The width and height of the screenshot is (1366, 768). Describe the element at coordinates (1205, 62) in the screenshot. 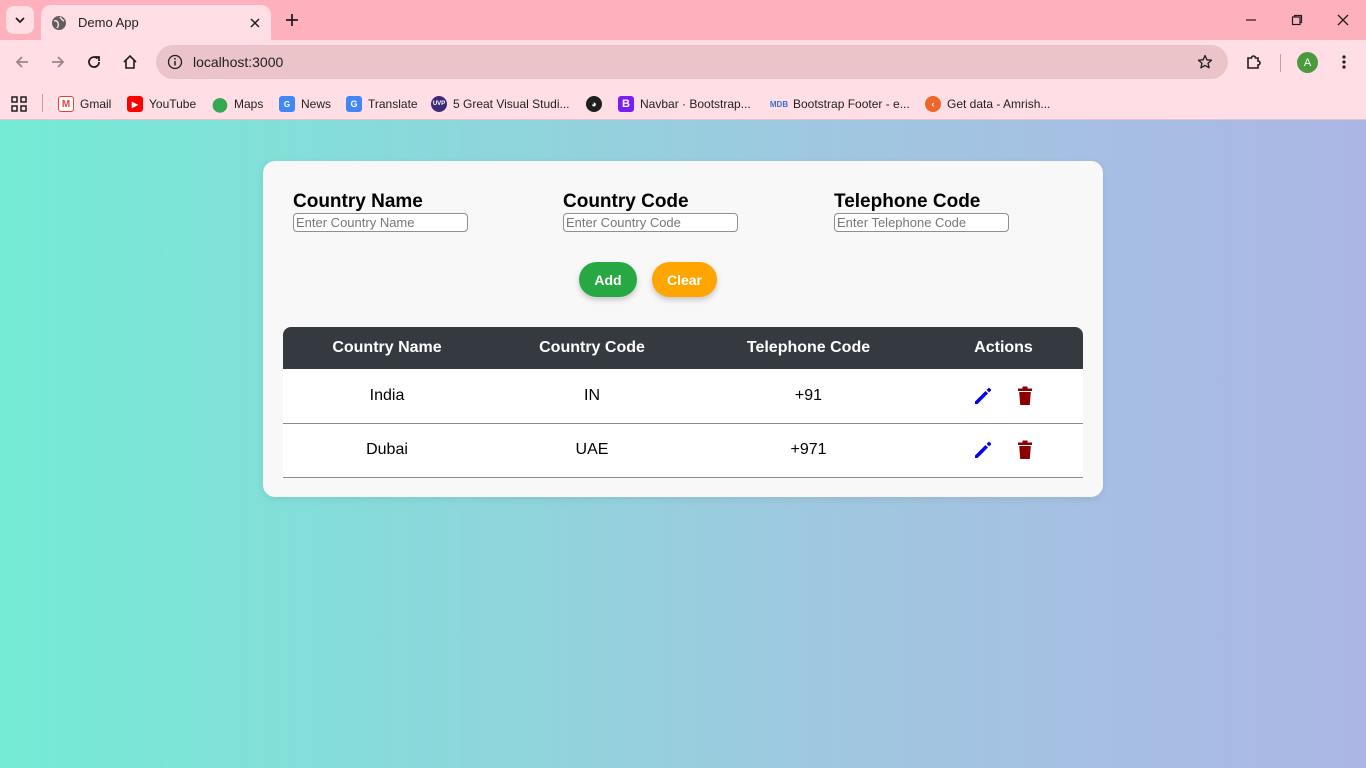

I see `bookmark-star-icon` at that location.